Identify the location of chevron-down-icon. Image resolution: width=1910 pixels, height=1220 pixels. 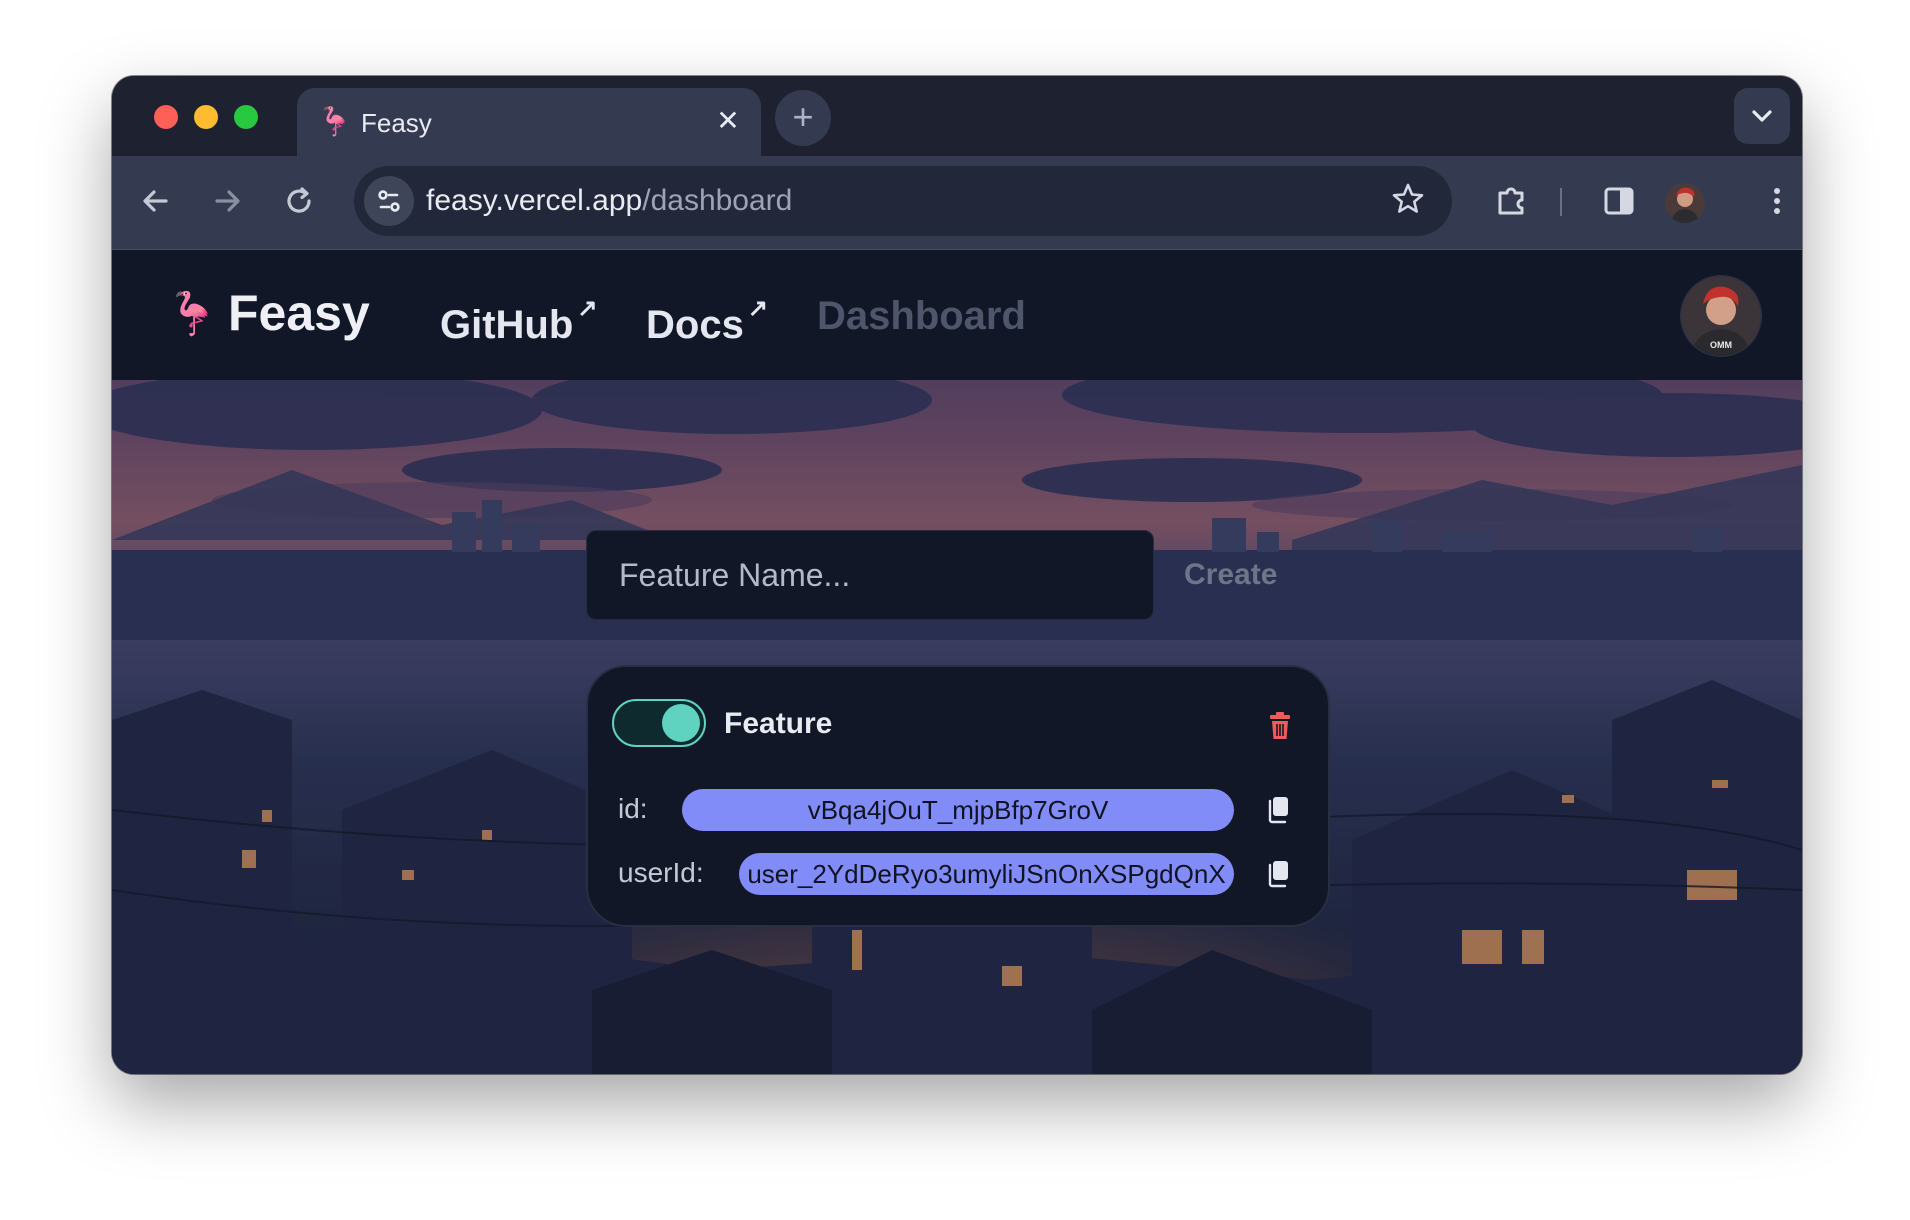
(1762, 116).